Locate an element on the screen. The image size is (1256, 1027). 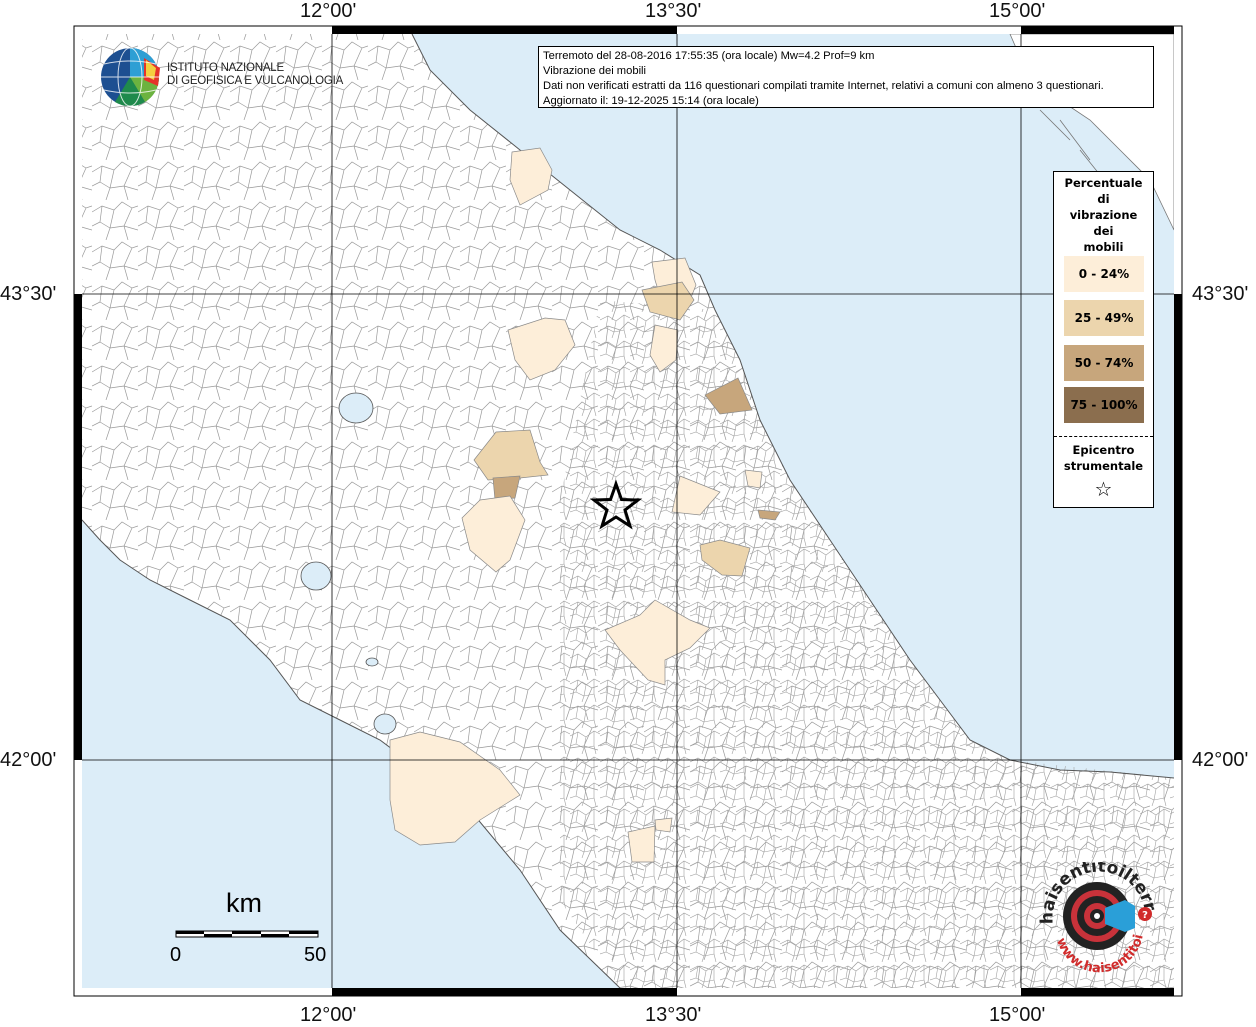
legend-epicenter-line: Epicentro is located at coordinates (1103, 450).